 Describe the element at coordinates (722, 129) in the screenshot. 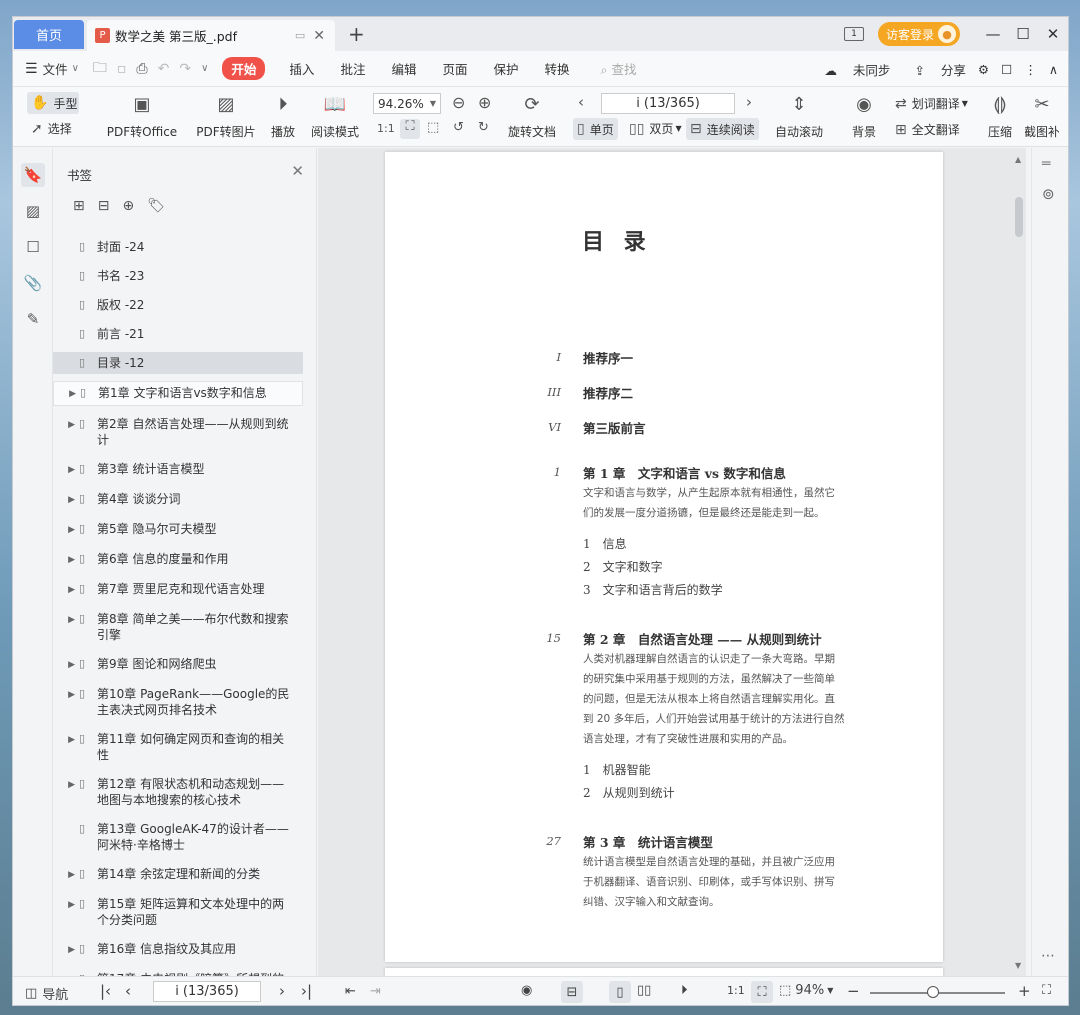

I see `continuous-read-button: ⊟ 连续阅读` at that location.